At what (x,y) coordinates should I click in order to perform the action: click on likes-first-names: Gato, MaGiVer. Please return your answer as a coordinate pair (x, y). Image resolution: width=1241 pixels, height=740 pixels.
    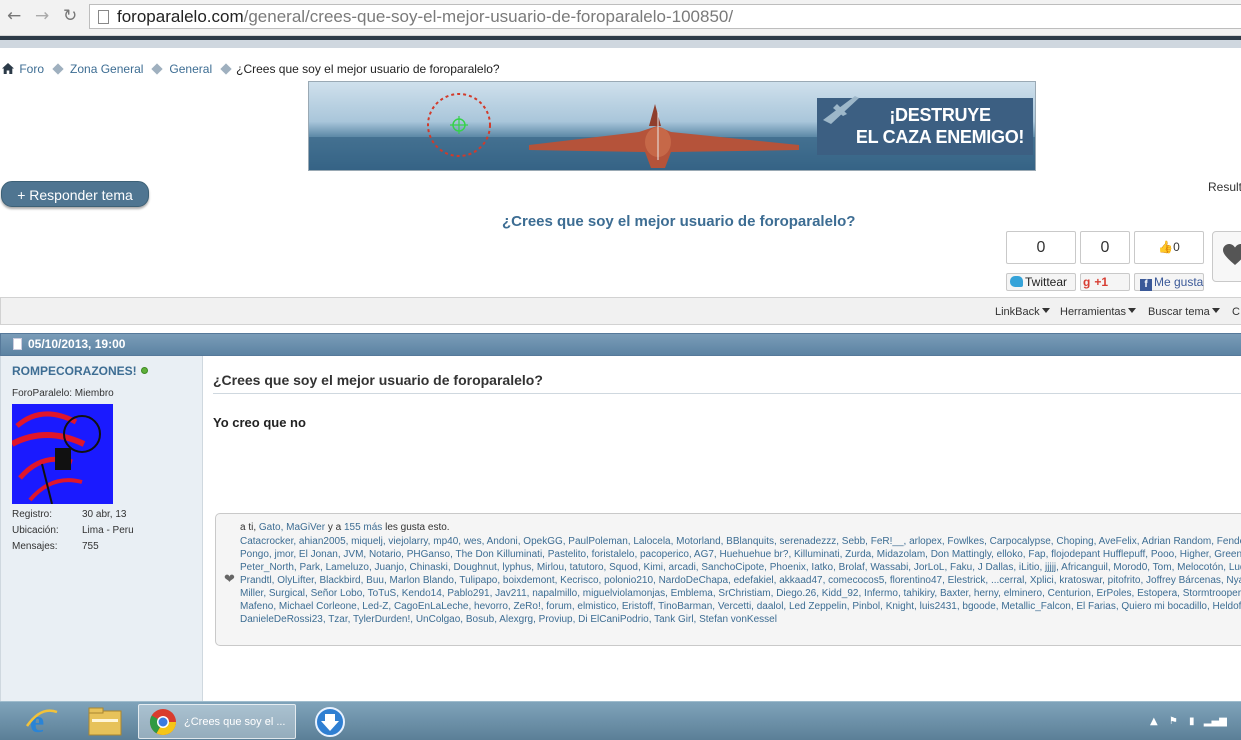
    Looking at the image, I should click on (292, 527).